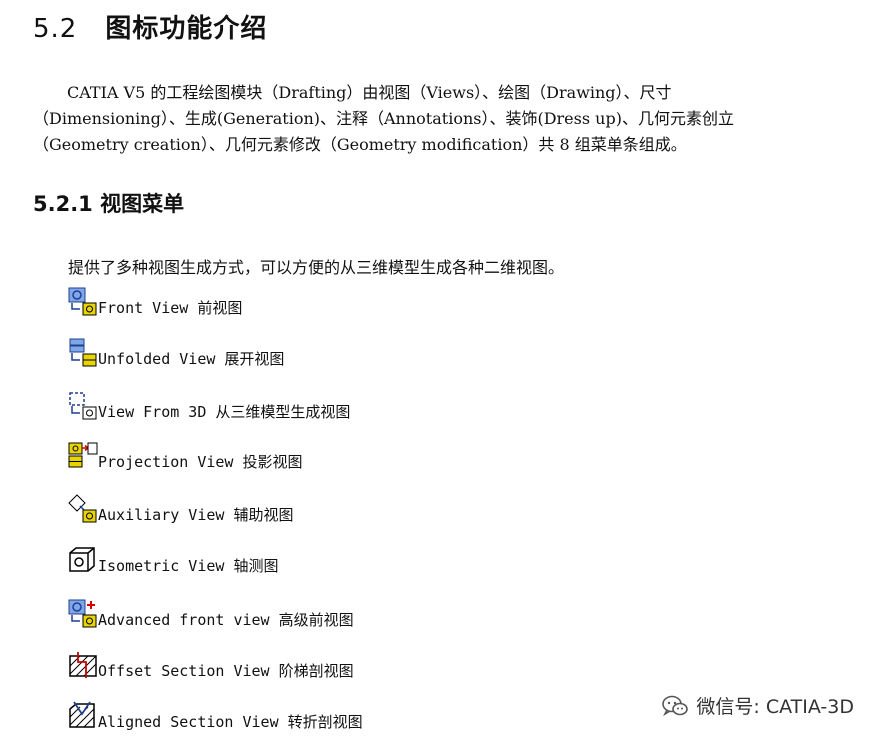 The width and height of the screenshot is (884, 742). I want to click on list-item-front-view: Front View 前视图, so click(155, 301).